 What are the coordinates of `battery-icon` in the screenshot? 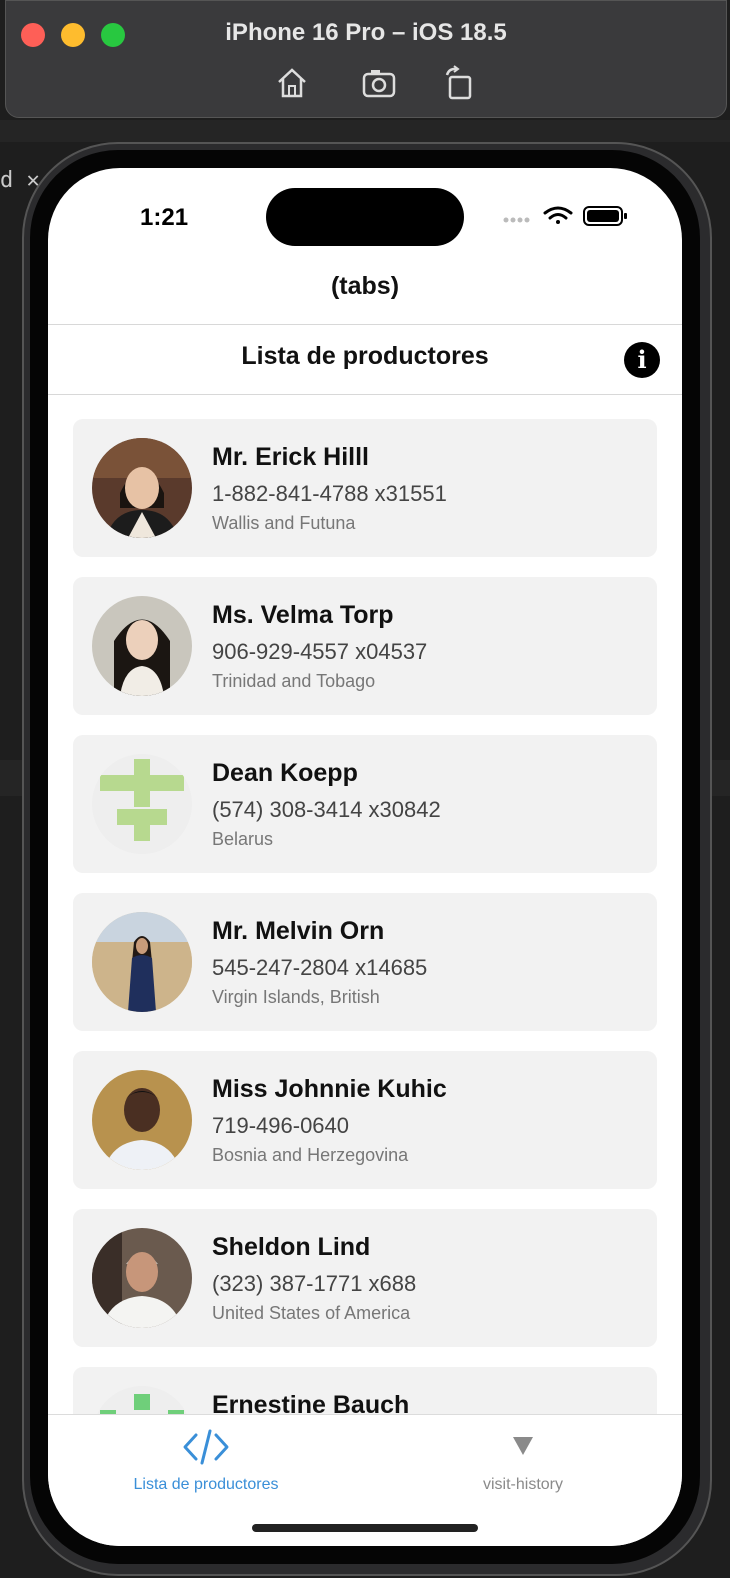 It's located at (605, 216).